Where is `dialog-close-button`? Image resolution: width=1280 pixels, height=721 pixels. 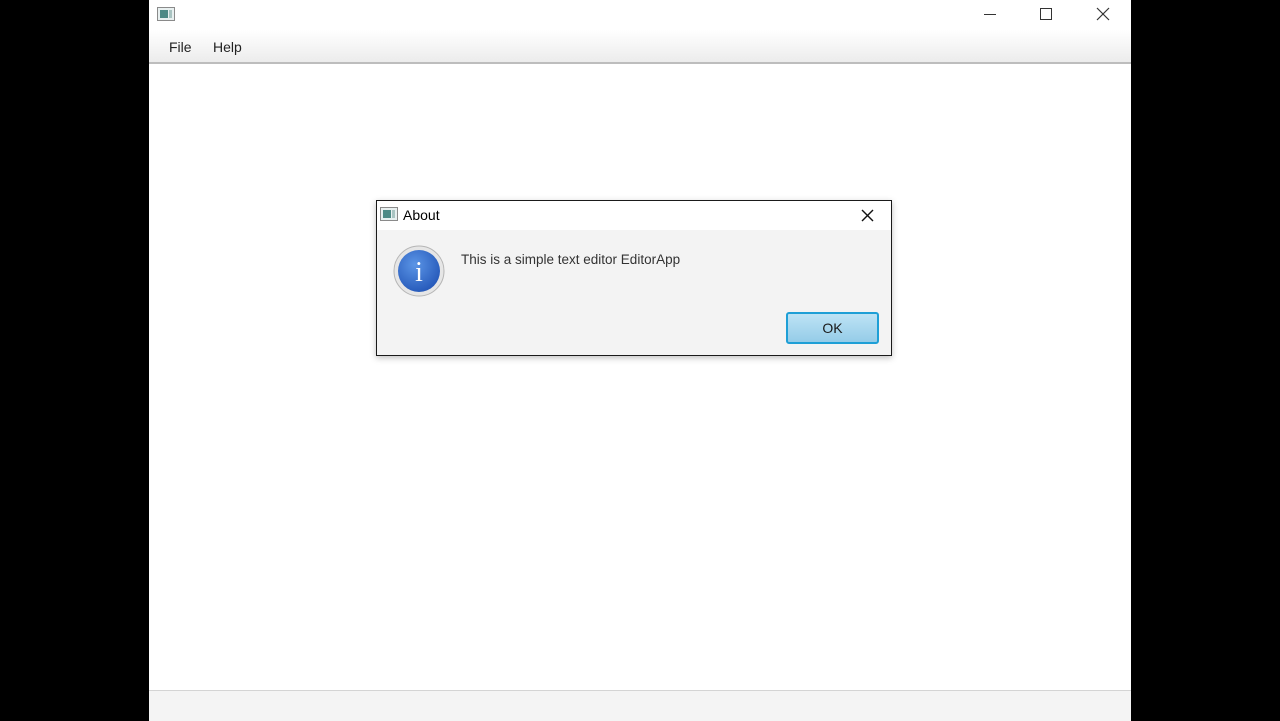 dialog-close-button is located at coordinates (868, 216).